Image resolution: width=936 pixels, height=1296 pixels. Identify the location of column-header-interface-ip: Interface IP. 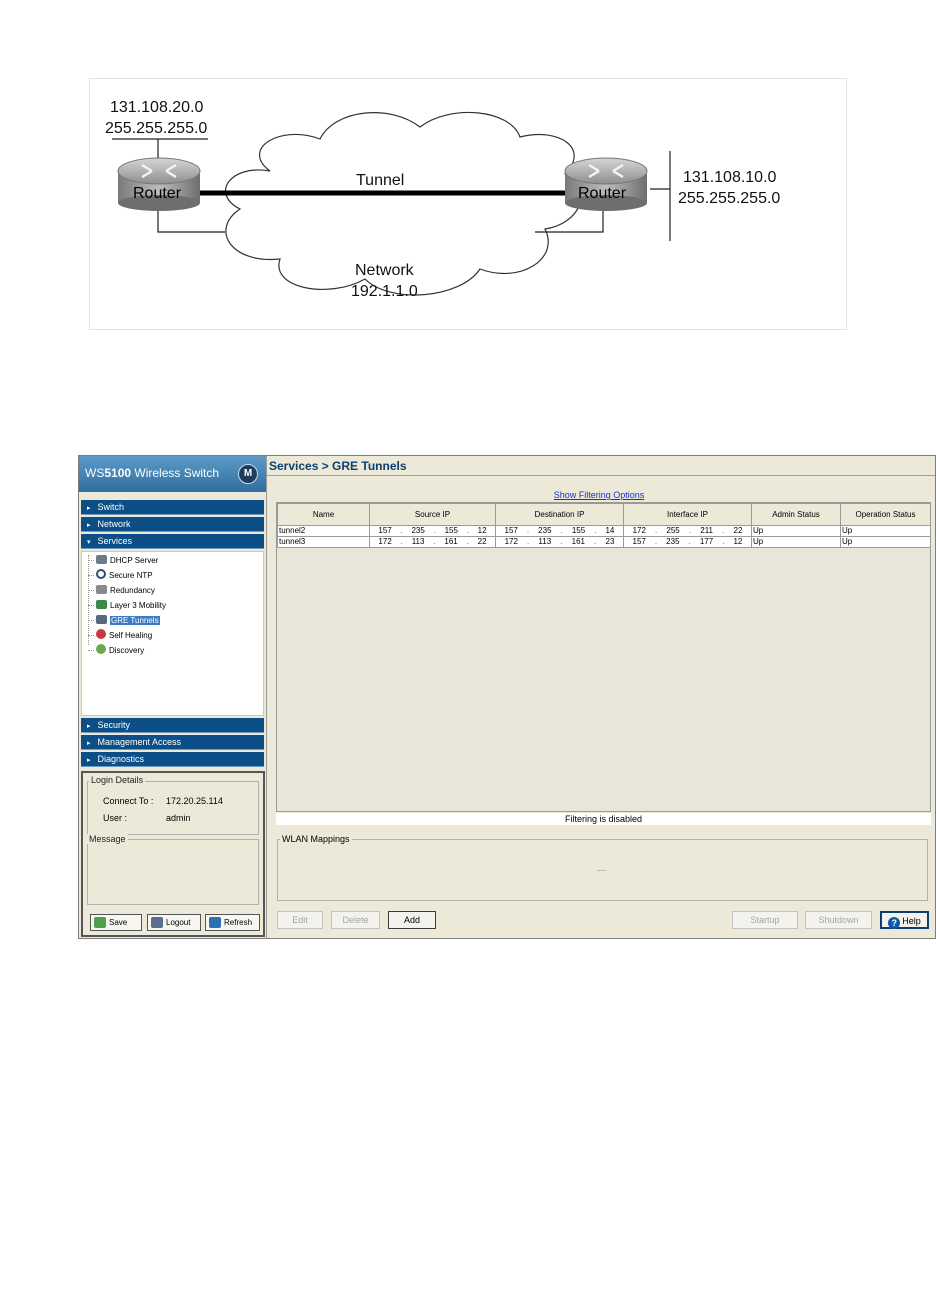
(687, 514).